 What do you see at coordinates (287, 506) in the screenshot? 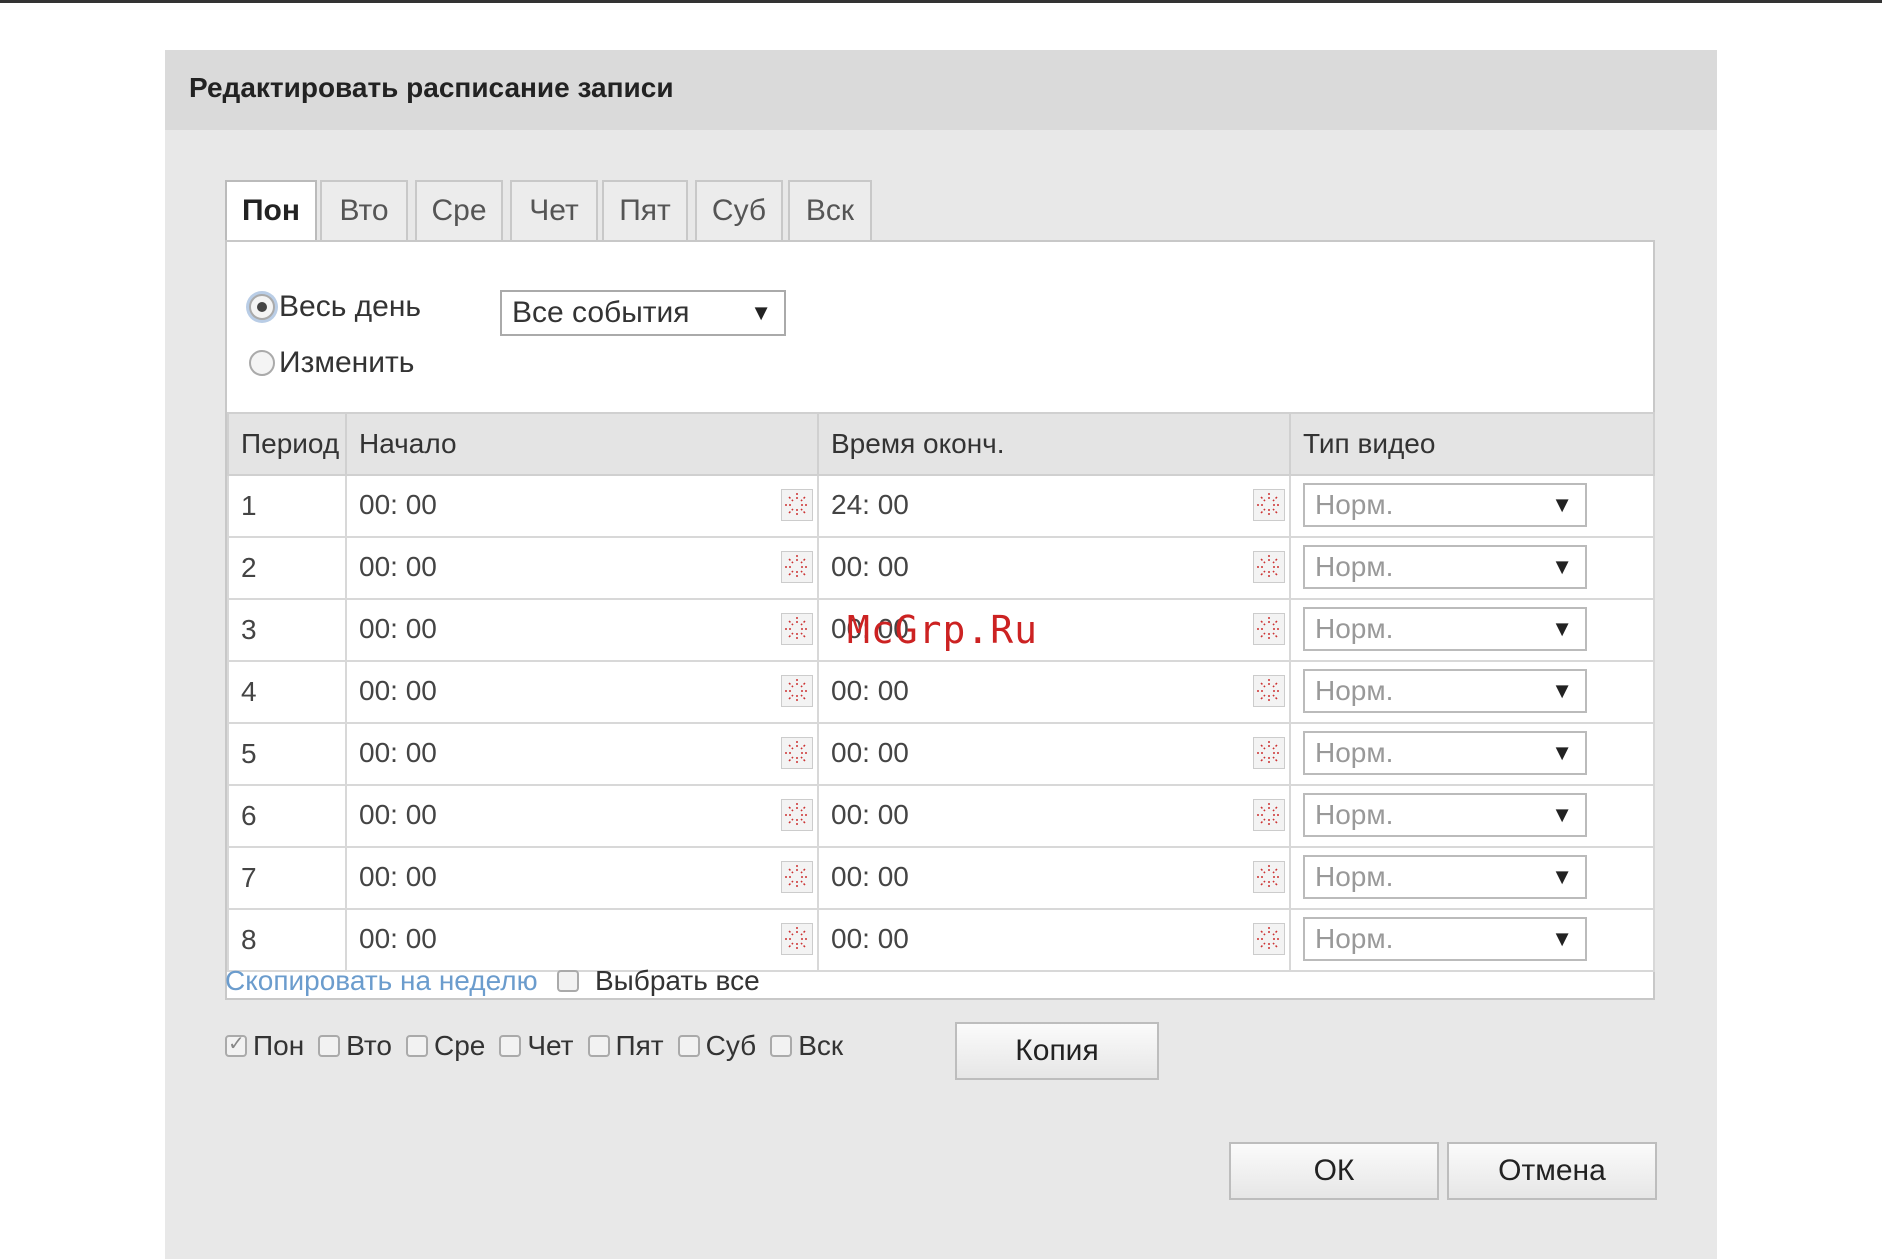
I see `period-cell: 1` at bounding box center [287, 506].